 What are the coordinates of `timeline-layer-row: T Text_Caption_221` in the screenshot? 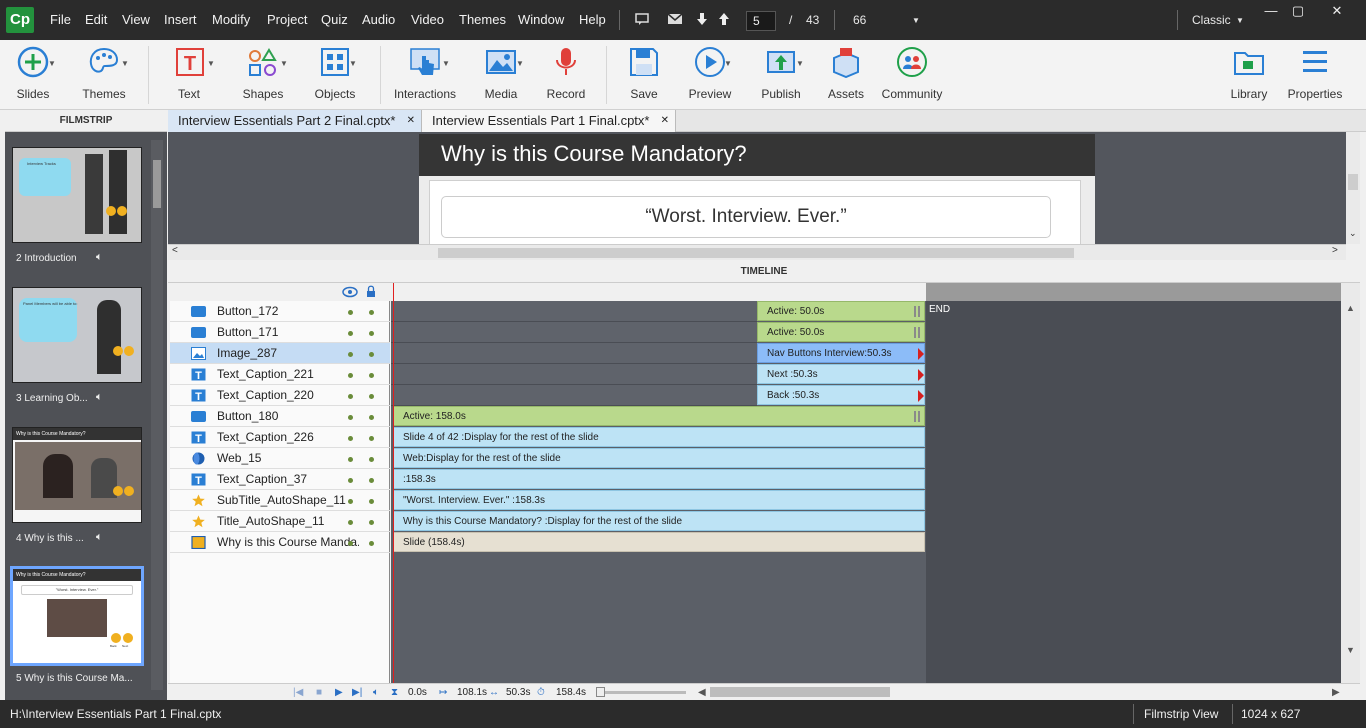 It's located at (280, 374).